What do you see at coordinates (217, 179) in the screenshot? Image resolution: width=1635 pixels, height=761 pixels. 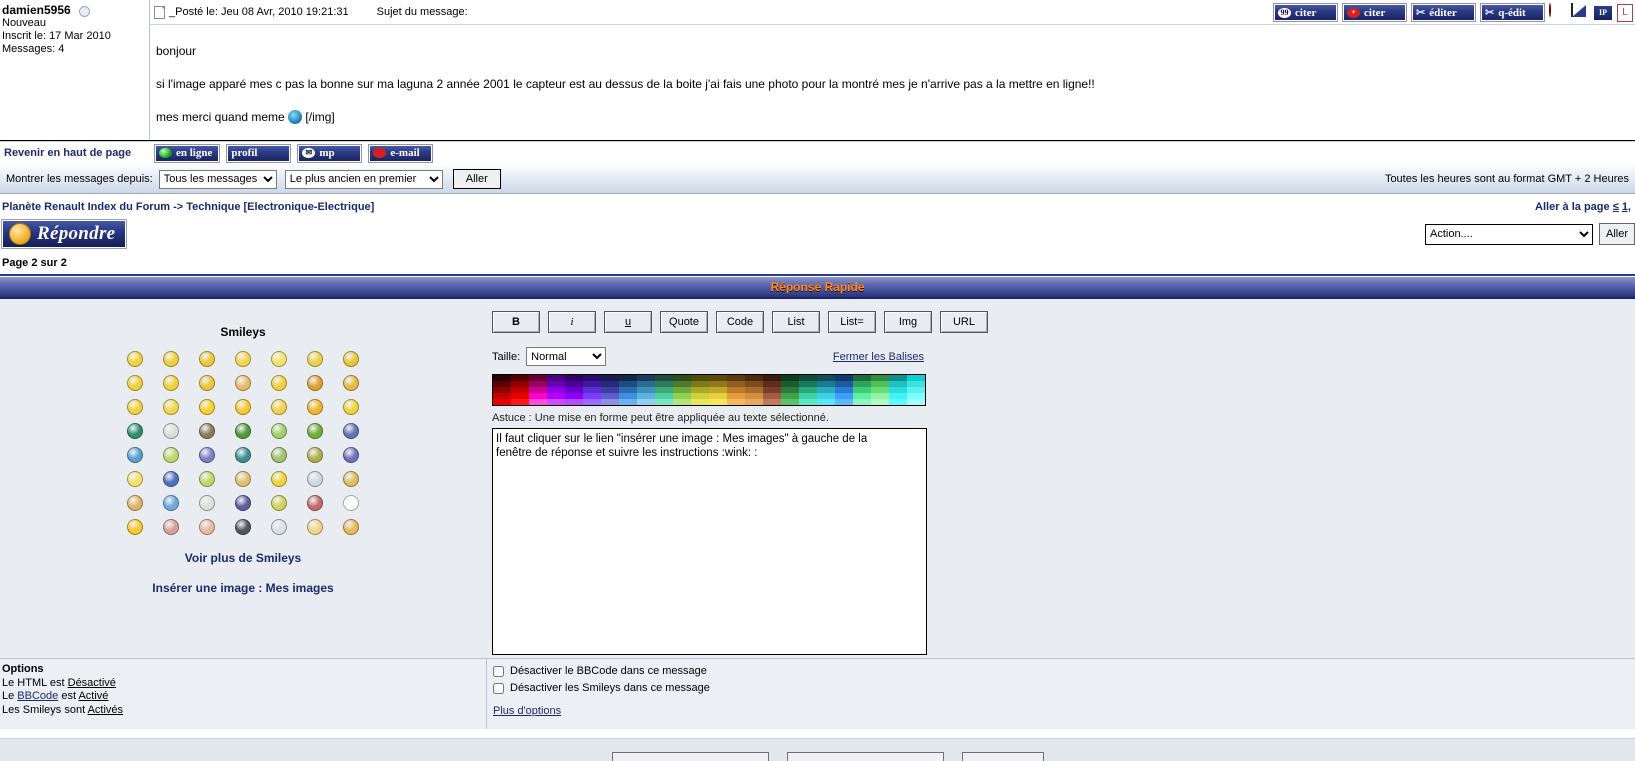 I see `filter-posts-select: Tous les messages` at bounding box center [217, 179].